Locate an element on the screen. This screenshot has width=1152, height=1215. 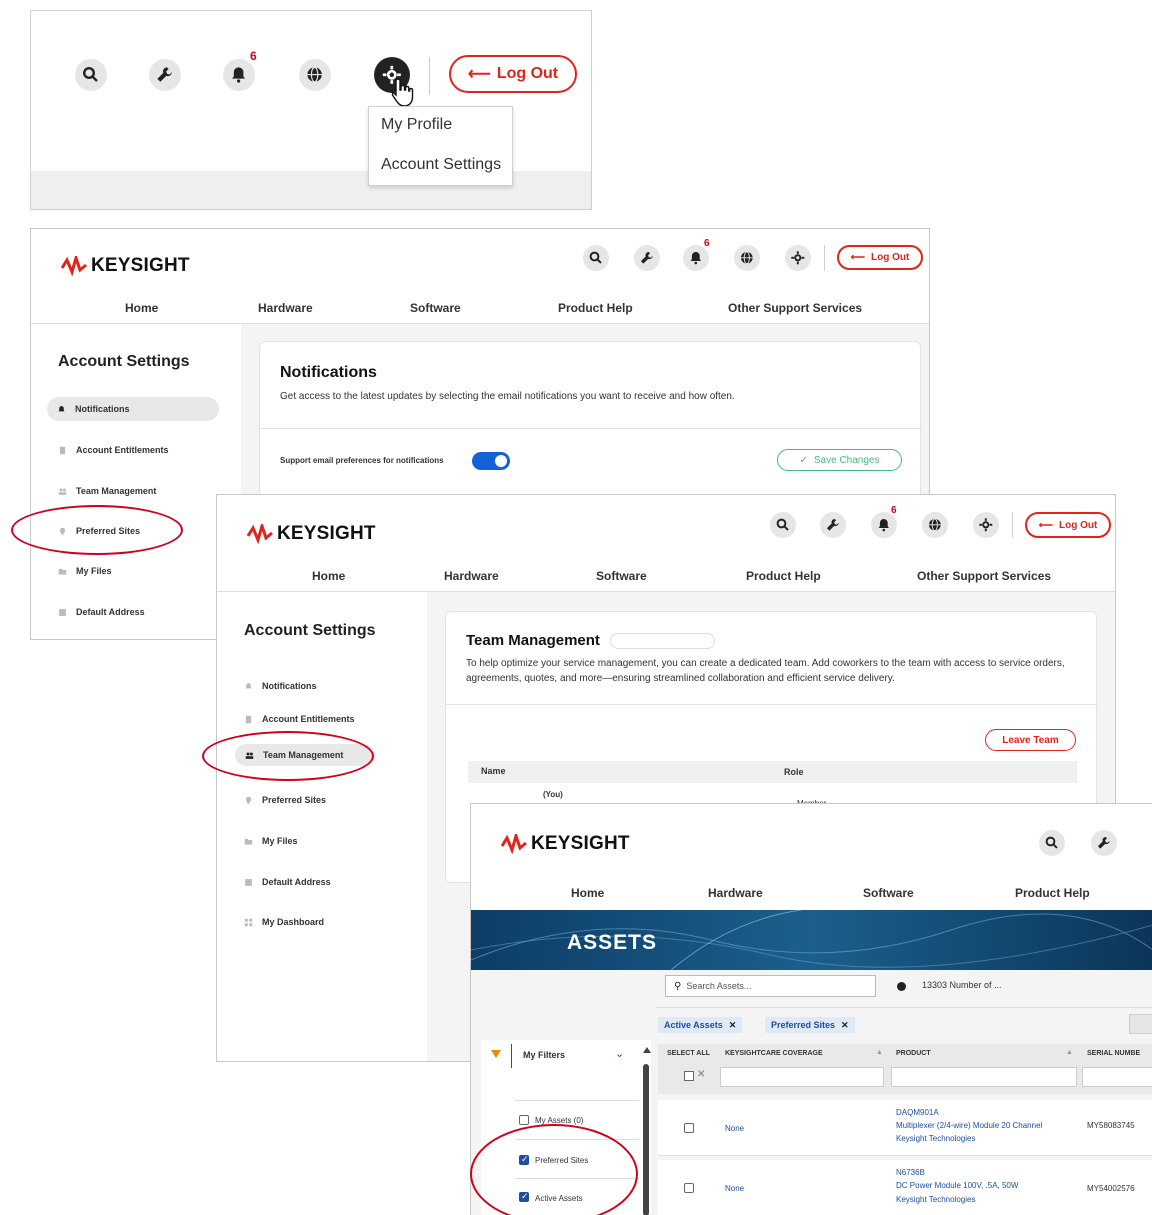
logout-label: Log Out is located at coordinates (527, 73).